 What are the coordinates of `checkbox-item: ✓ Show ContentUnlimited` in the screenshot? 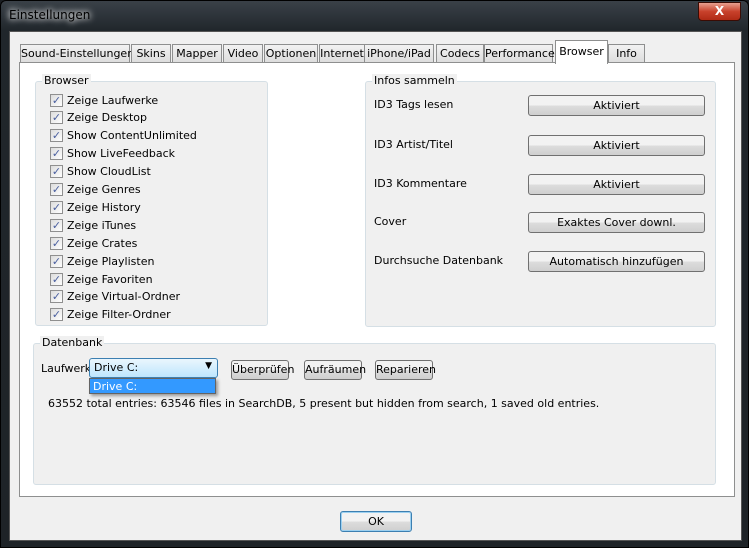 It's located at (123, 136).